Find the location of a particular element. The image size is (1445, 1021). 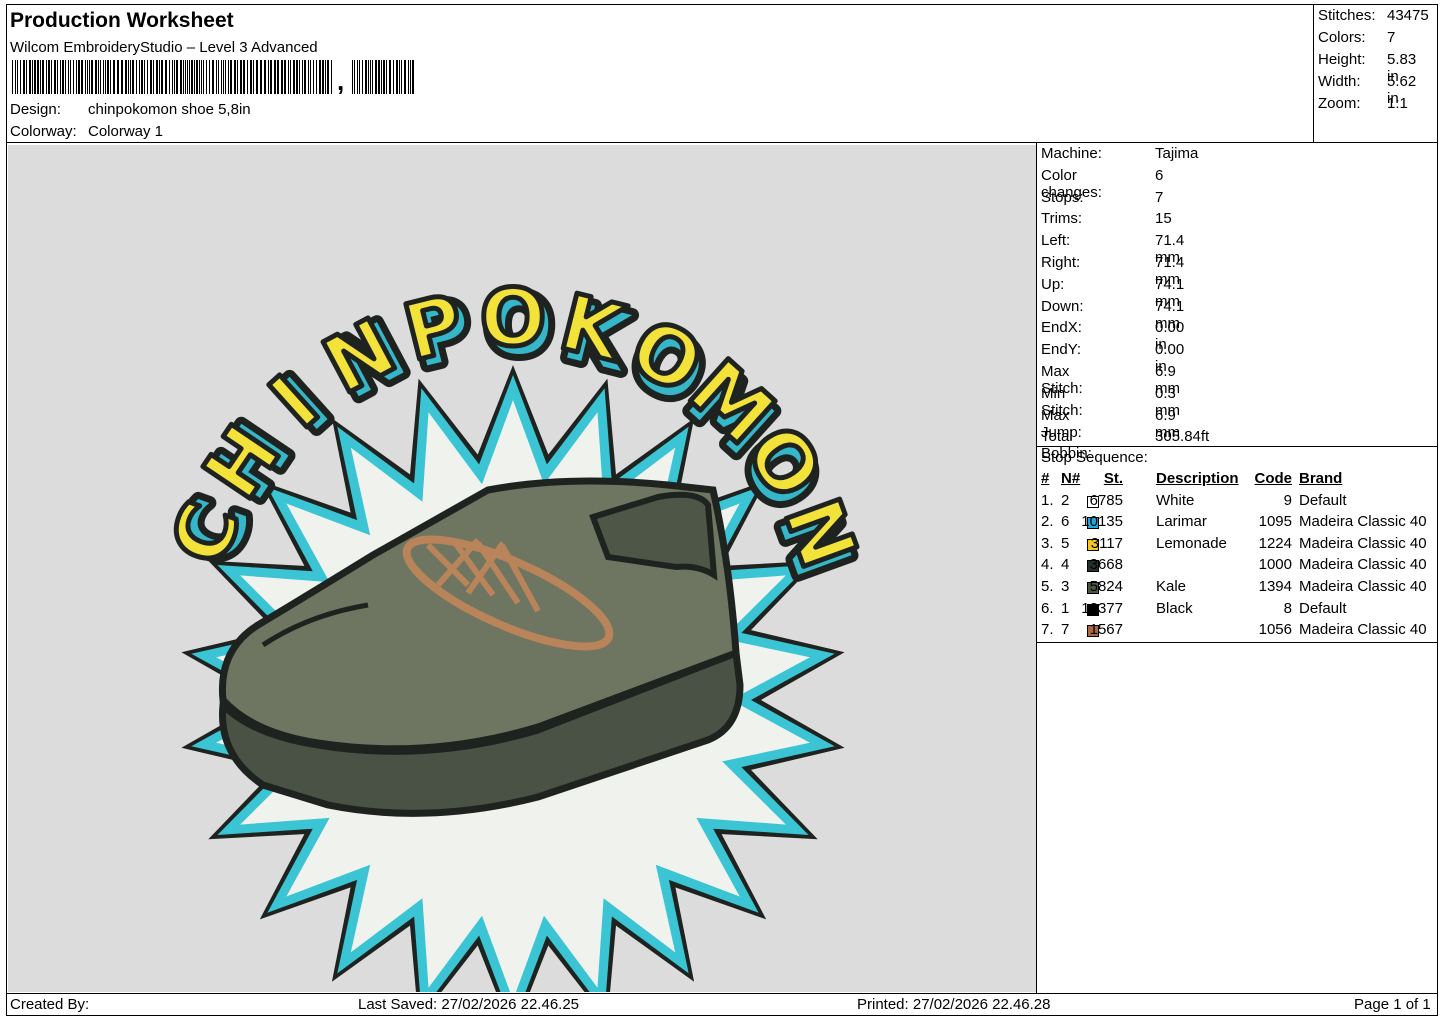

table-row: 5. 3 5824 Kale 1394 Madeira Classic 40 is located at coordinates (1234, 586).